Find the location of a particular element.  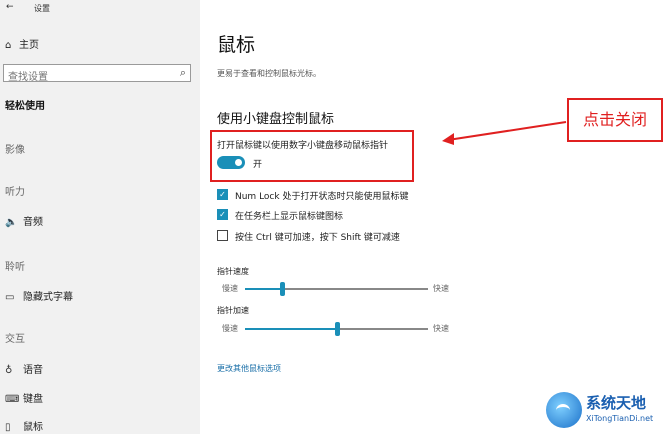

checkbox-label: 按住 Ctrl 键可加速，按下 Shift 键可减速 is located at coordinates (317, 238).